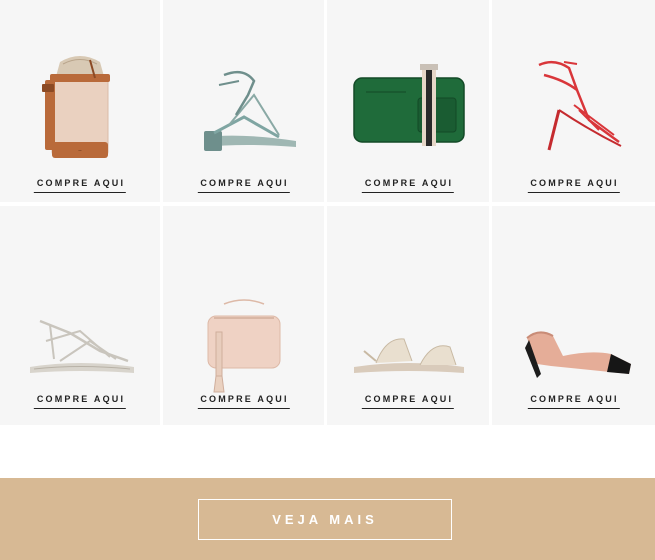 This screenshot has height=560, width=655. What do you see at coordinates (573, 105) in the screenshot?
I see `red-heel-sandal-image` at bounding box center [573, 105].